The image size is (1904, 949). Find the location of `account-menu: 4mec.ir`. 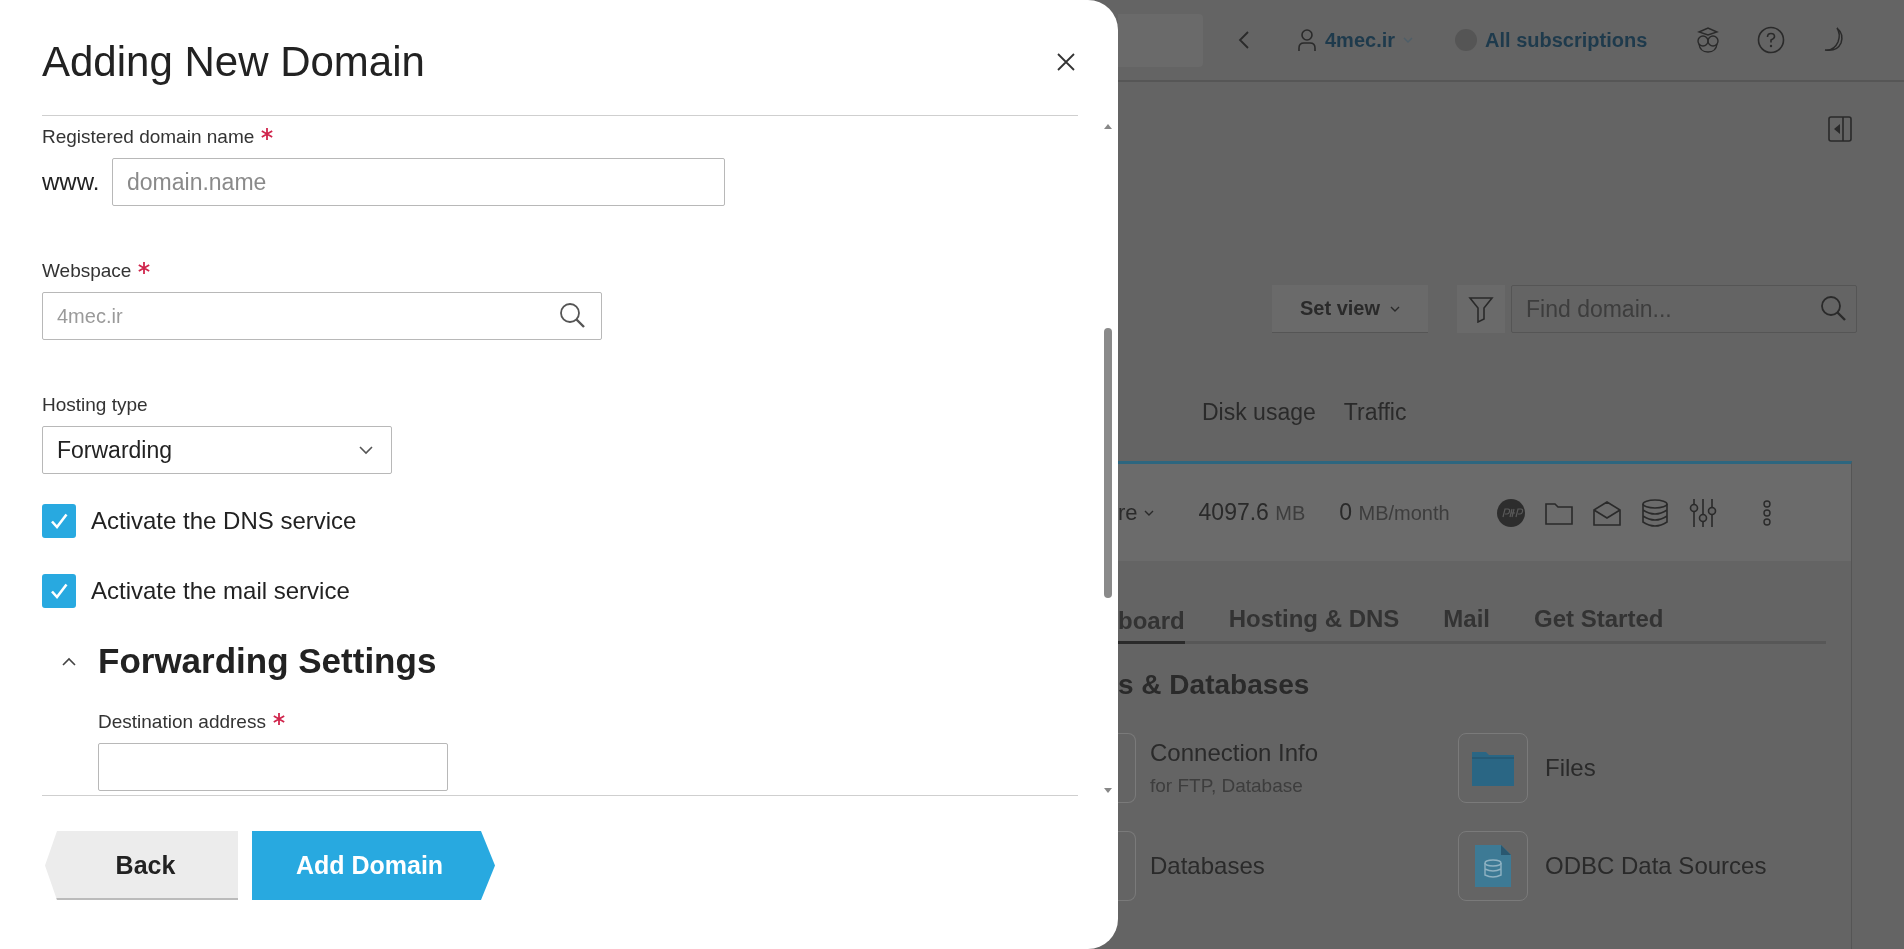

account-menu: 4mec.ir is located at coordinates (1360, 40).